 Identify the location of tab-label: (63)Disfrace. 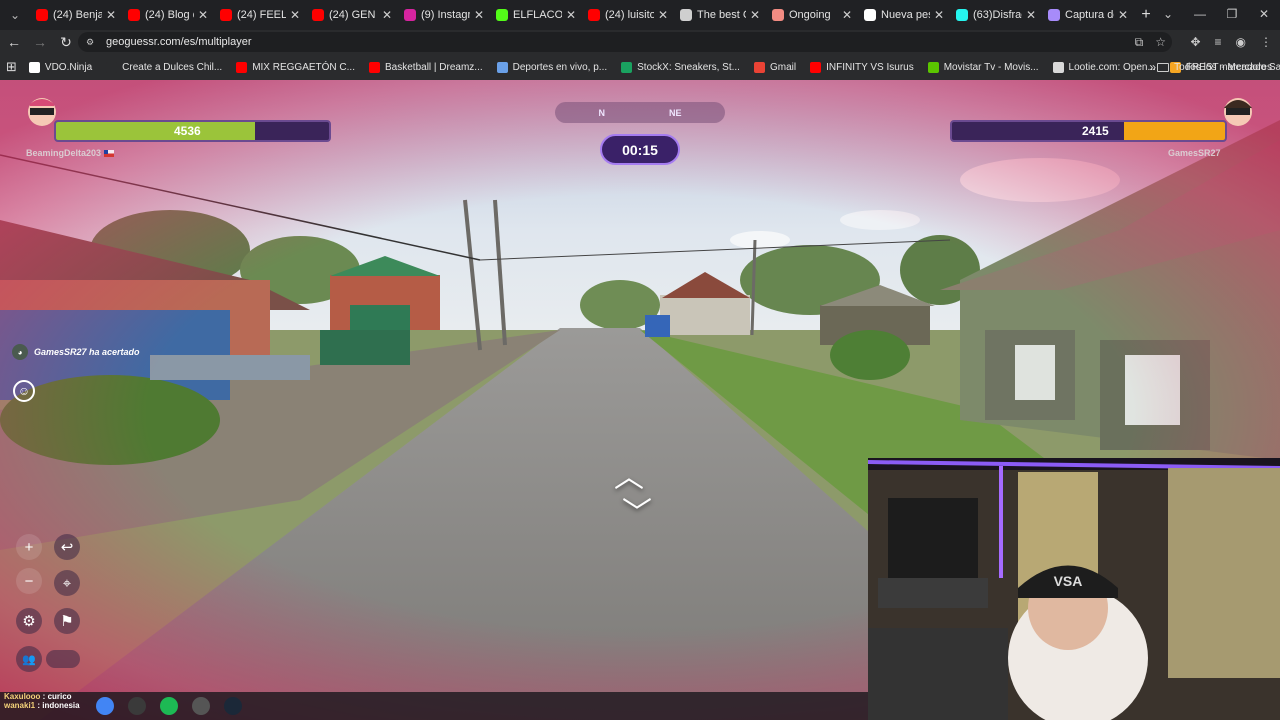
(997, 15).